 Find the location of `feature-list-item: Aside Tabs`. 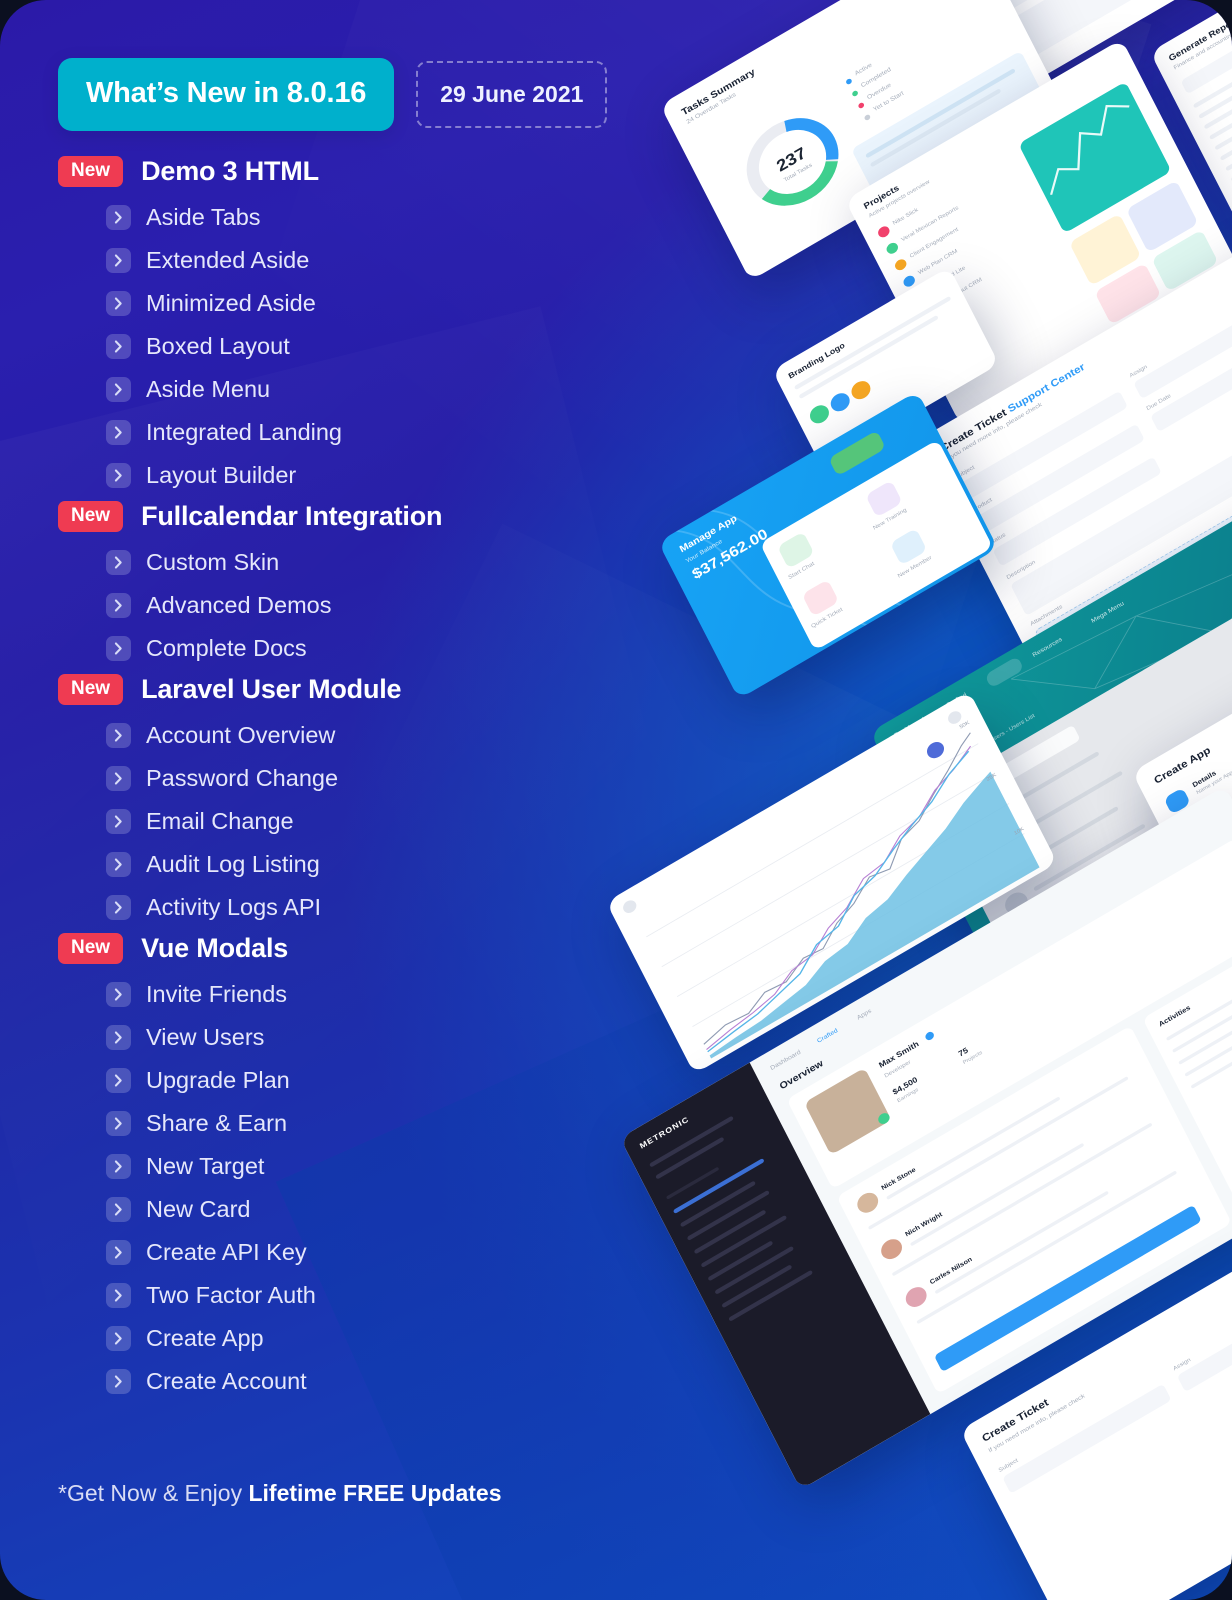

feature-list-item: Aside Tabs is located at coordinates (372, 217).